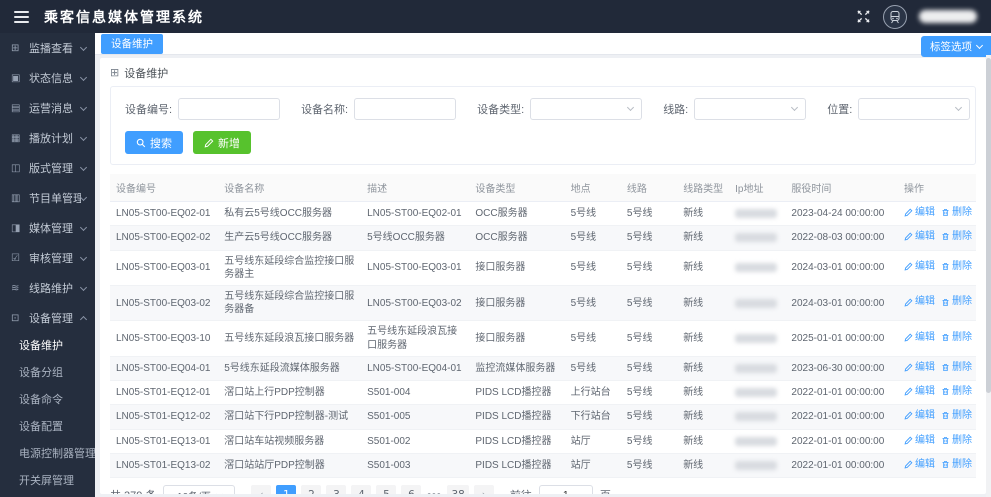  Describe the element at coordinates (164, 368) in the screenshot. I see `cell-no: LN05-ST00-EQ04-01` at that location.